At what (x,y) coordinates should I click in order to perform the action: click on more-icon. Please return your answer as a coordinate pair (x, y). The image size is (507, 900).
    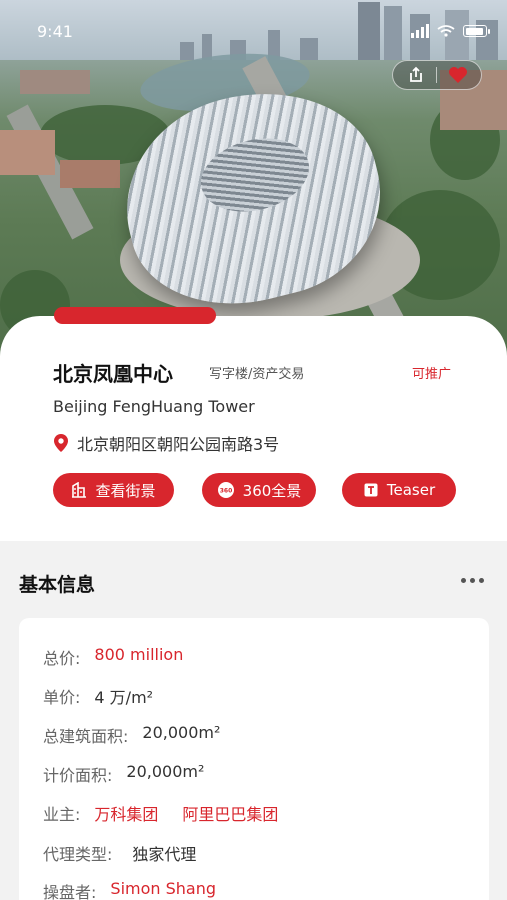
    Looking at the image, I should click on (472, 580).